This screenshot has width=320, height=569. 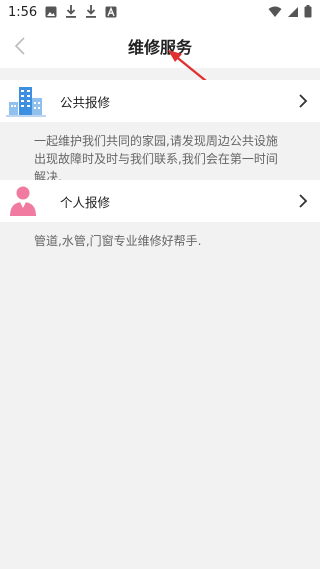 What do you see at coordinates (118, 241) in the screenshot?
I see `personal-repair-description: 管道,水管,门窗专业维修好帮手.` at bounding box center [118, 241].